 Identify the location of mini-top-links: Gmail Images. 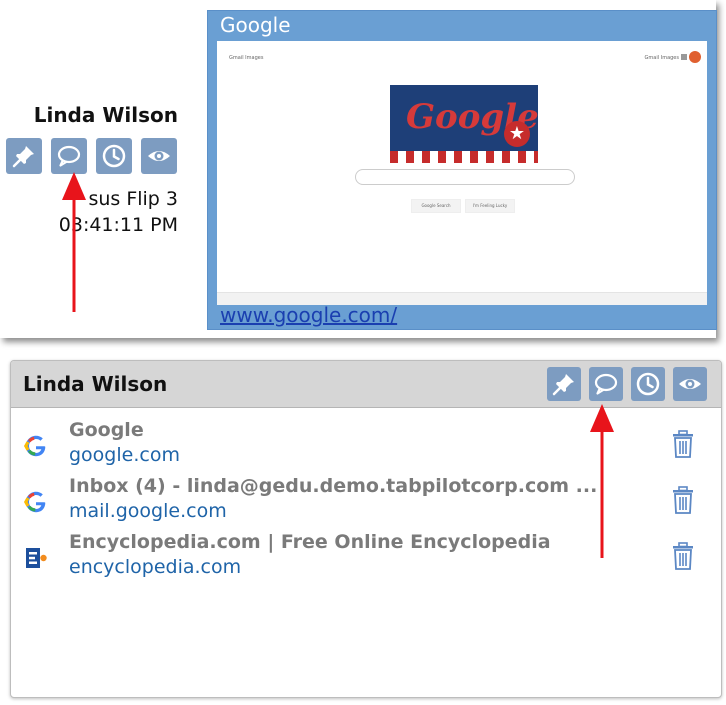
(246, 58).